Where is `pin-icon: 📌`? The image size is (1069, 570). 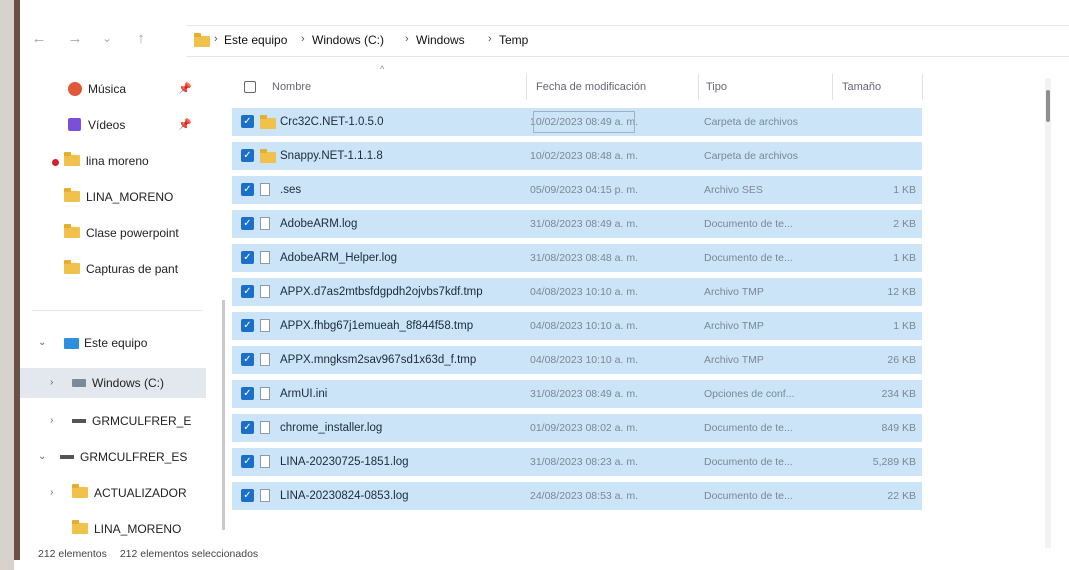 pin-icon: 📌 is located at coordinates (185, 125).